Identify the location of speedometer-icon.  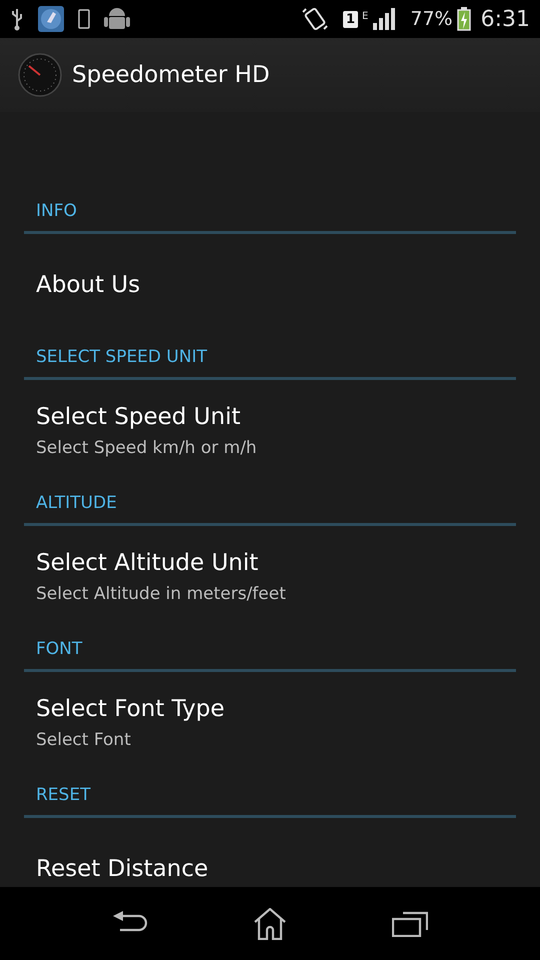
(40, 75).